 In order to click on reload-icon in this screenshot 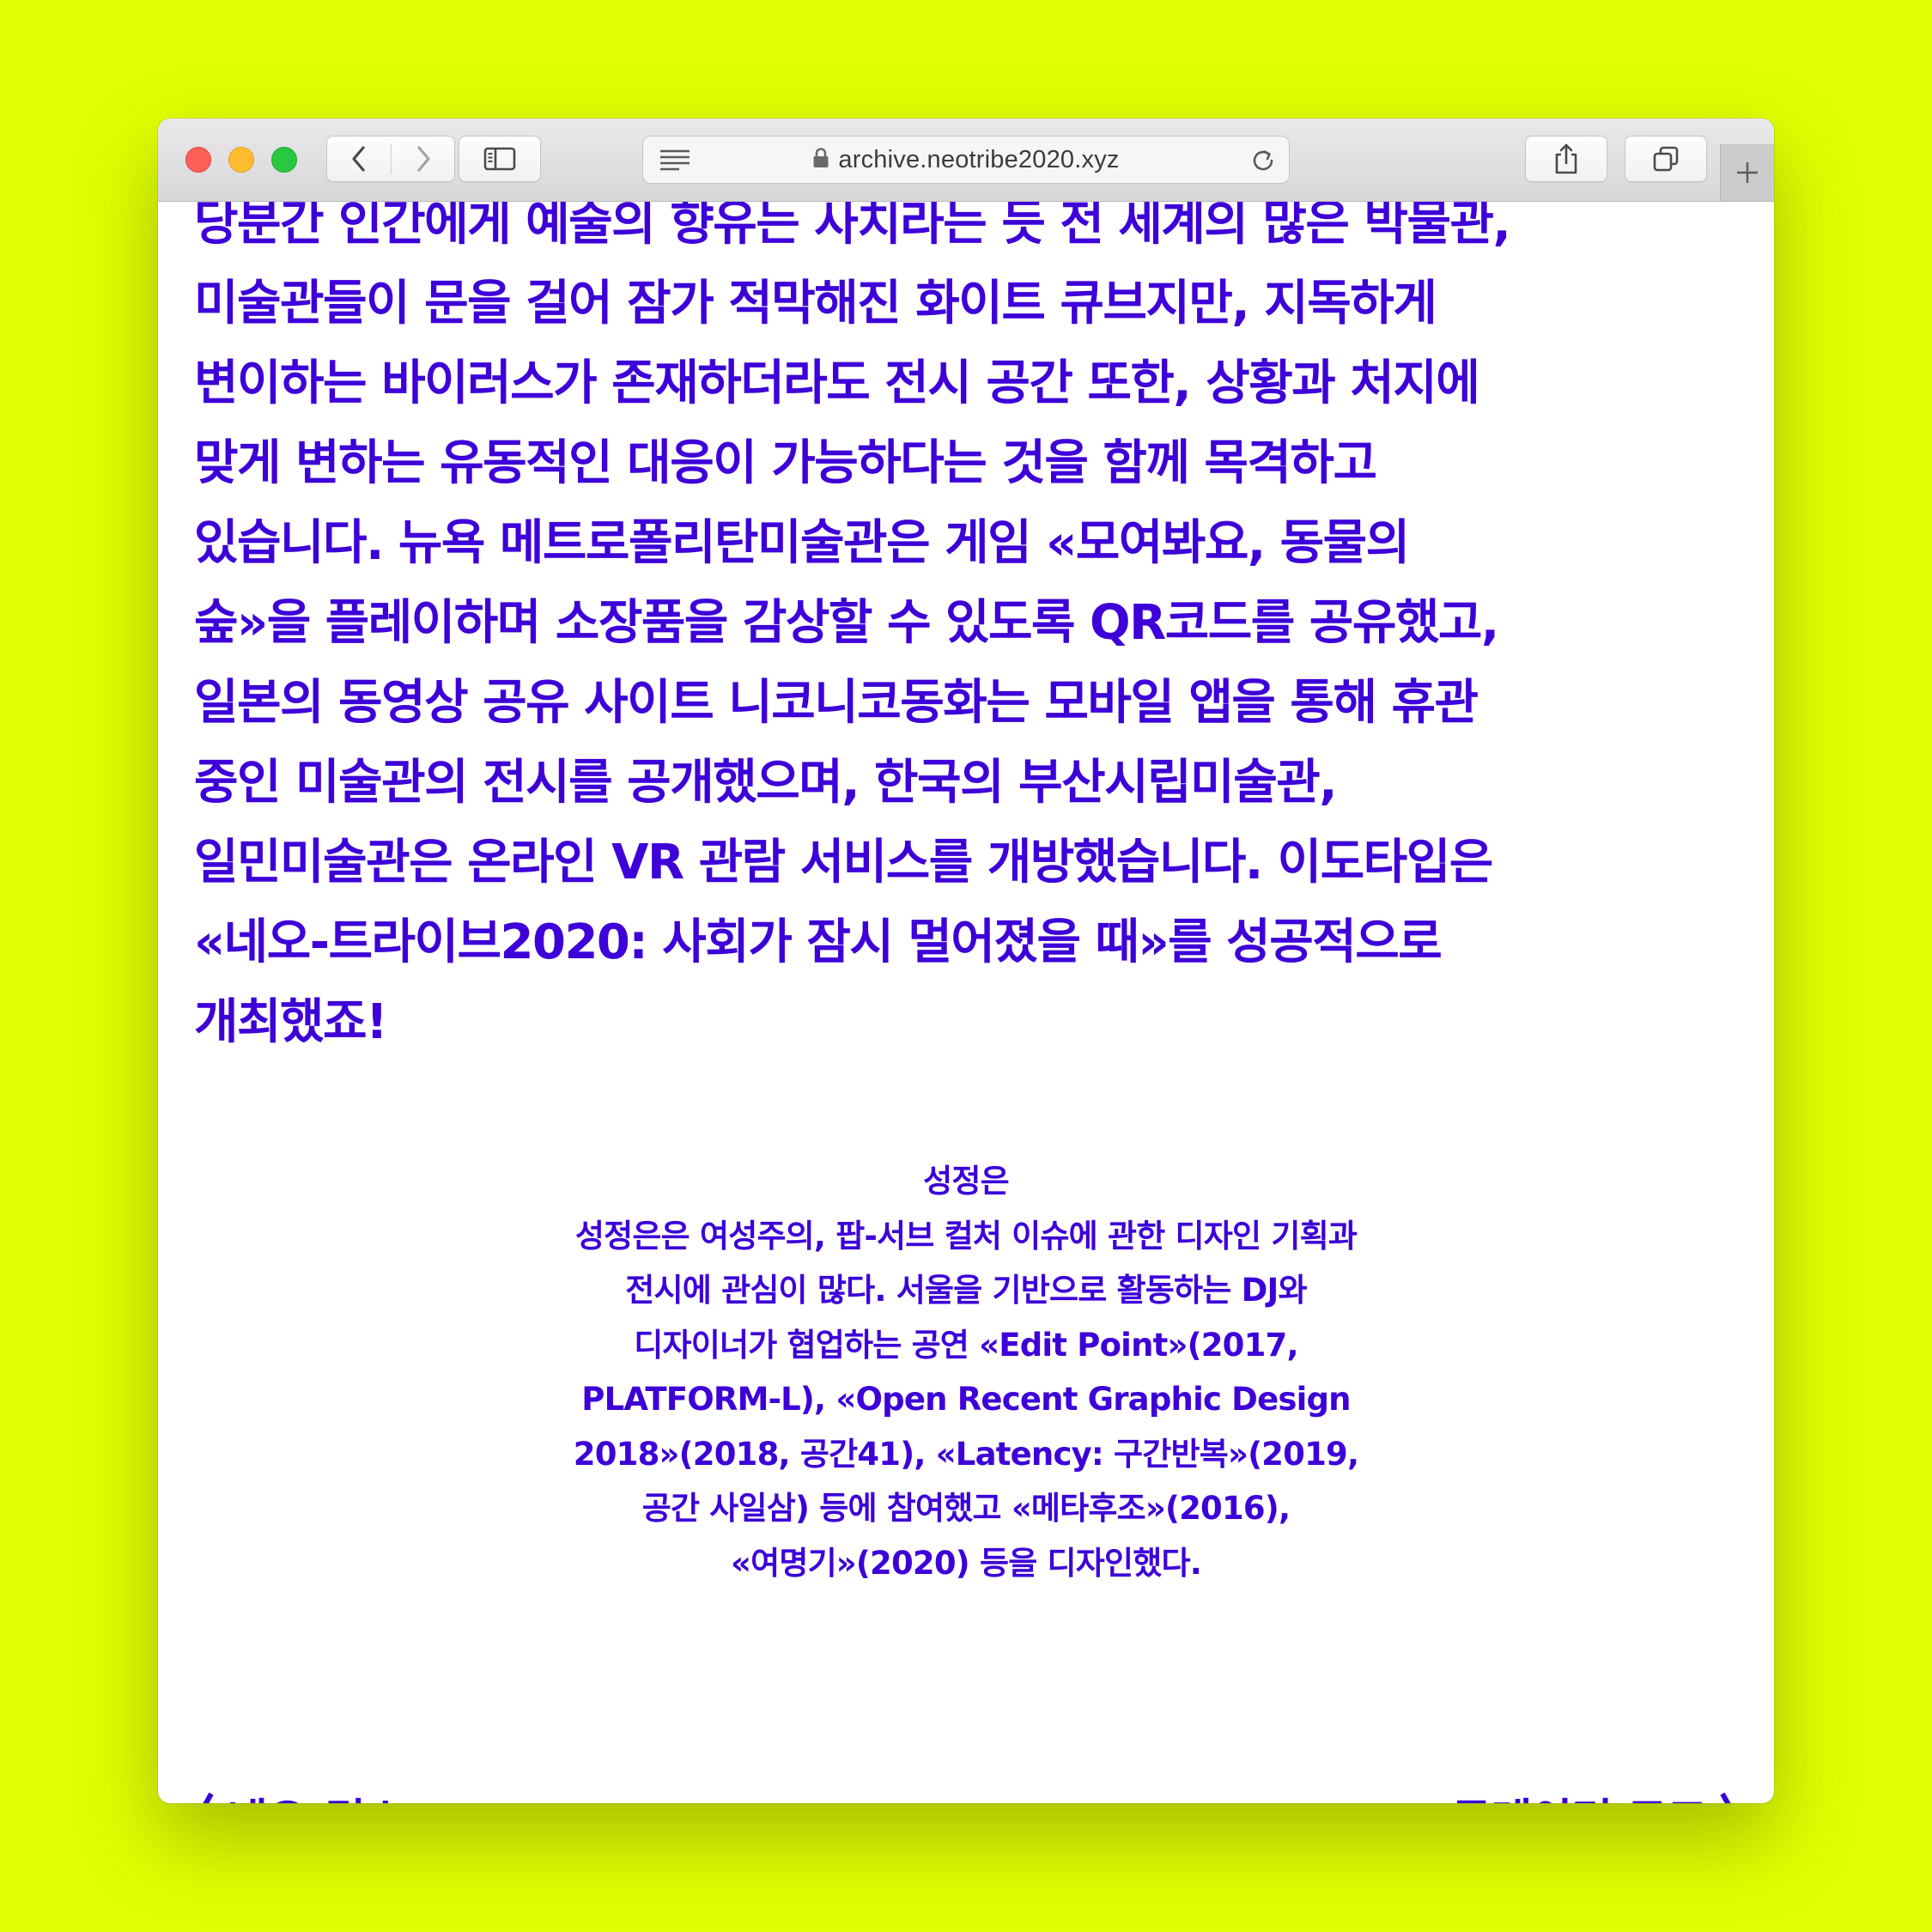, I will do `click(1263, 160)`.